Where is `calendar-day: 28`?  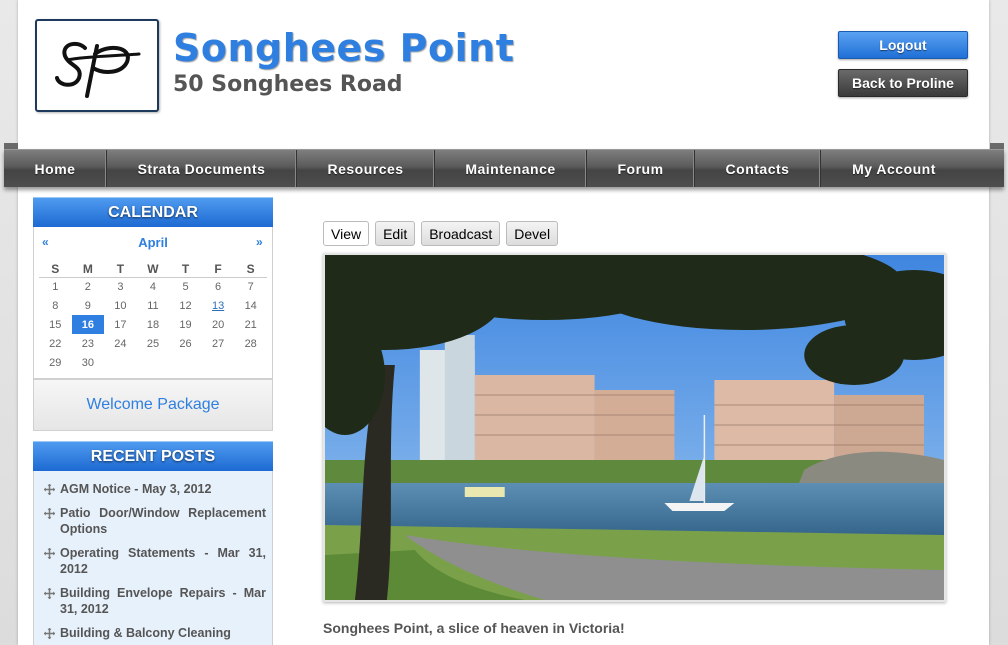 calendar-day: 28 is located at coordinates (250, 343).